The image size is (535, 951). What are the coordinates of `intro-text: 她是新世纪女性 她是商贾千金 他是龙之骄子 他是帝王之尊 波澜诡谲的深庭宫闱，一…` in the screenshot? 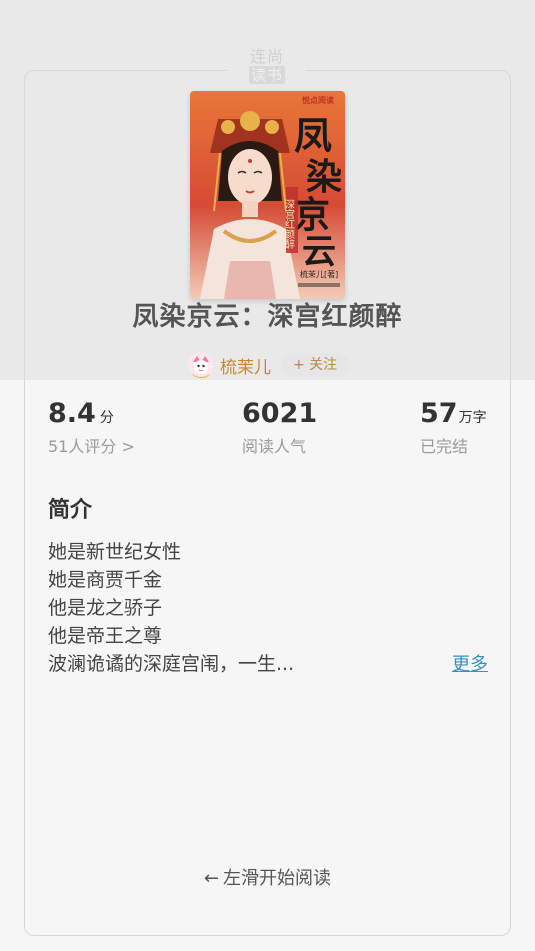 It's located at (248, 608).